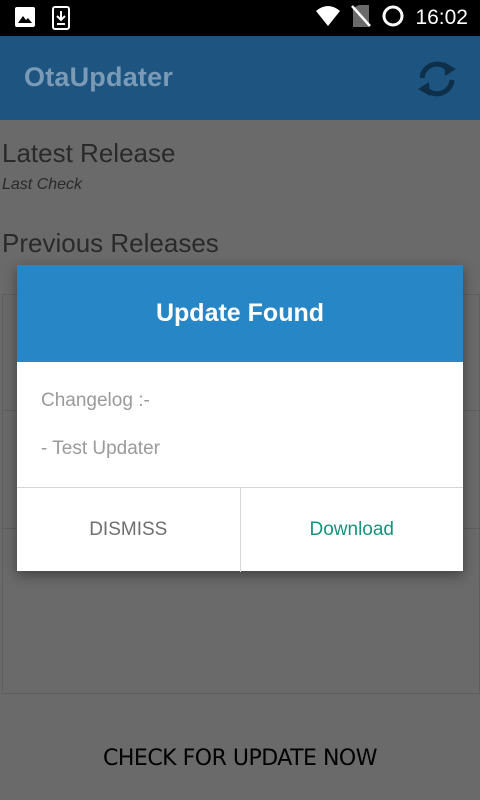 The height and width of the screenshot is (800, 480). What do you see at coordinates (240, 78) in the screenshot?
I see `app-bar: OtaUpdater` at bounding box center [240, 78].